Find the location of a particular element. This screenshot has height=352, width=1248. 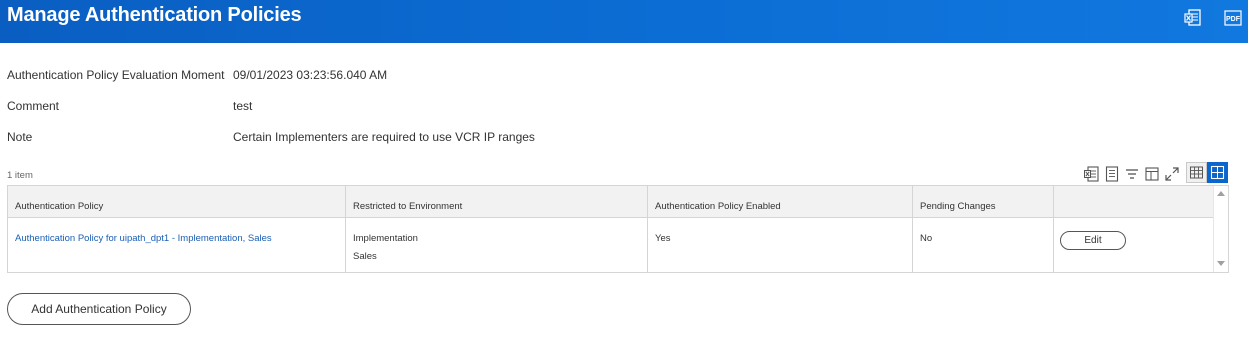

scroll-down-icon is located at coordinates (1221, 263).